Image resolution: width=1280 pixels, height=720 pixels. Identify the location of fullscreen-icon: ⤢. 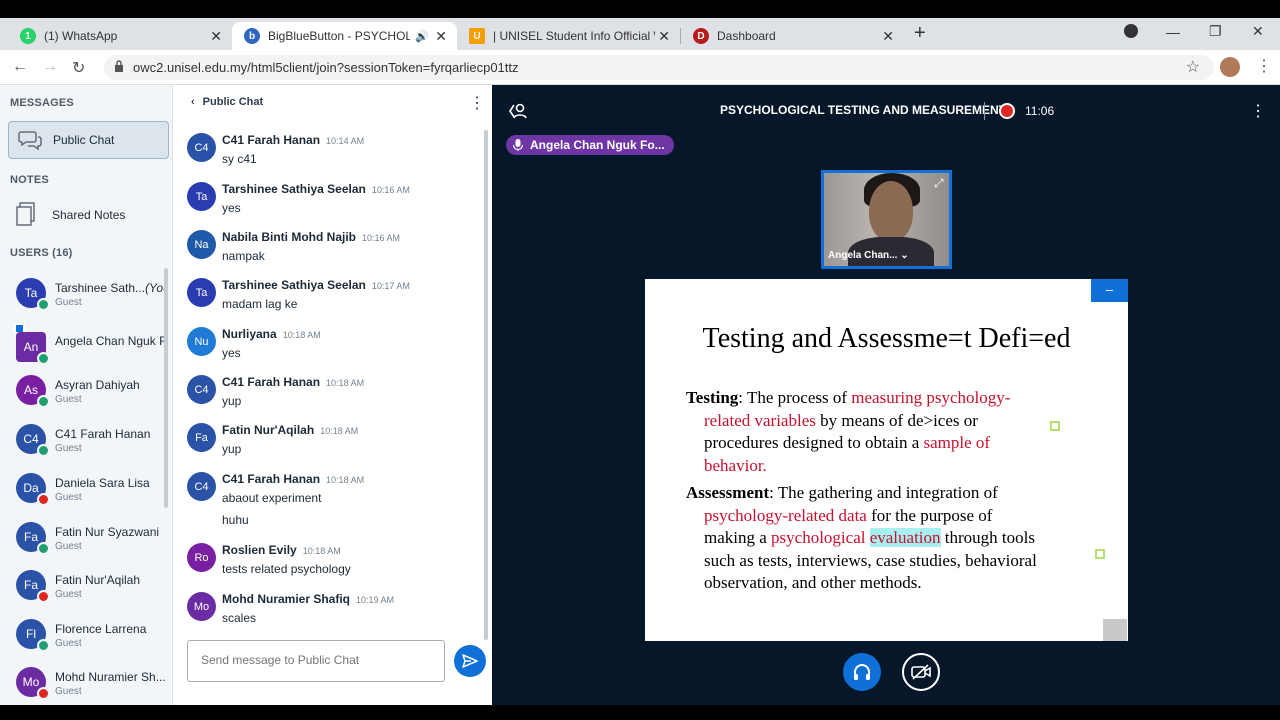
(941, 183).